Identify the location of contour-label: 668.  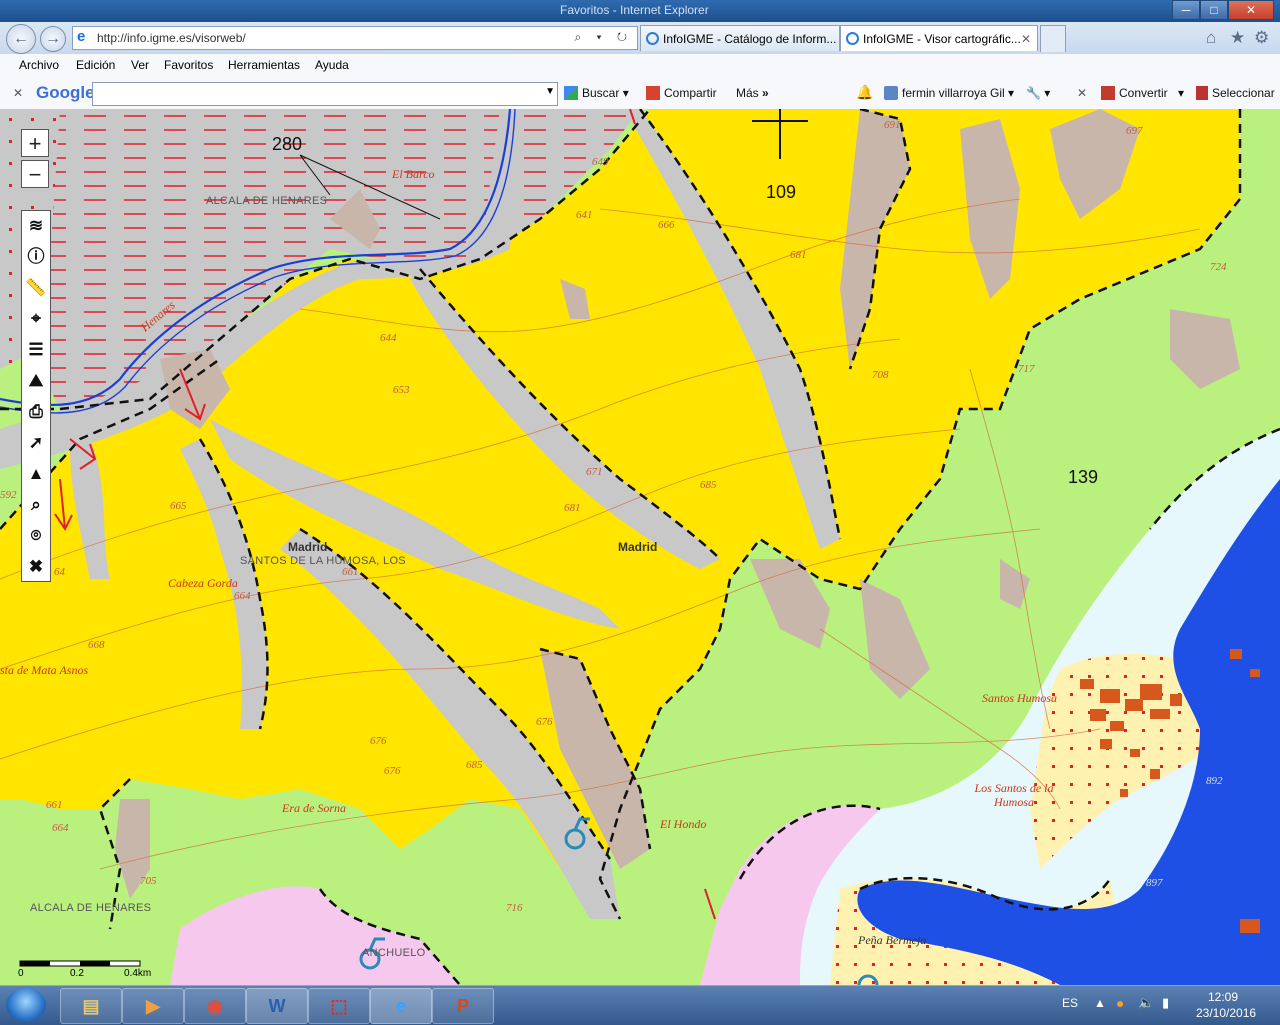
(96, 645).